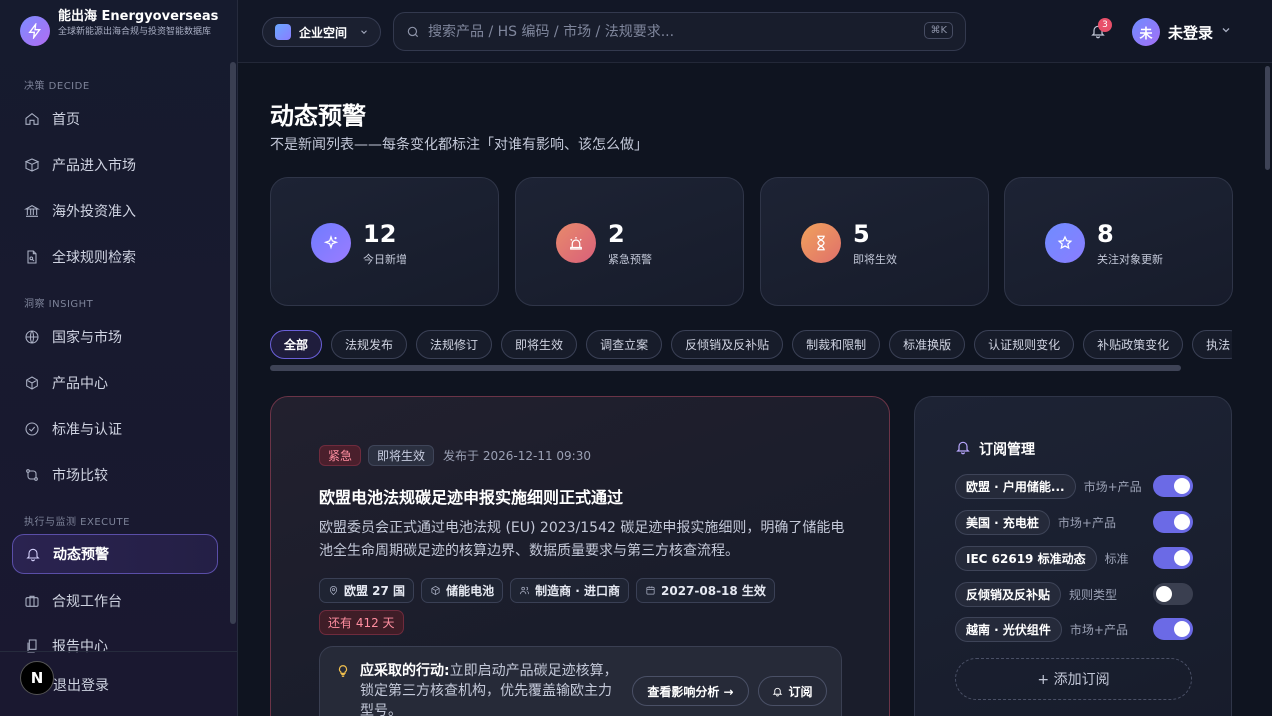 This screenshot has height=716, width=1272. Describe the element at coordinates (1024, 344) in the screenshot. I see `filter-certification: 认证规则变化` at that location.